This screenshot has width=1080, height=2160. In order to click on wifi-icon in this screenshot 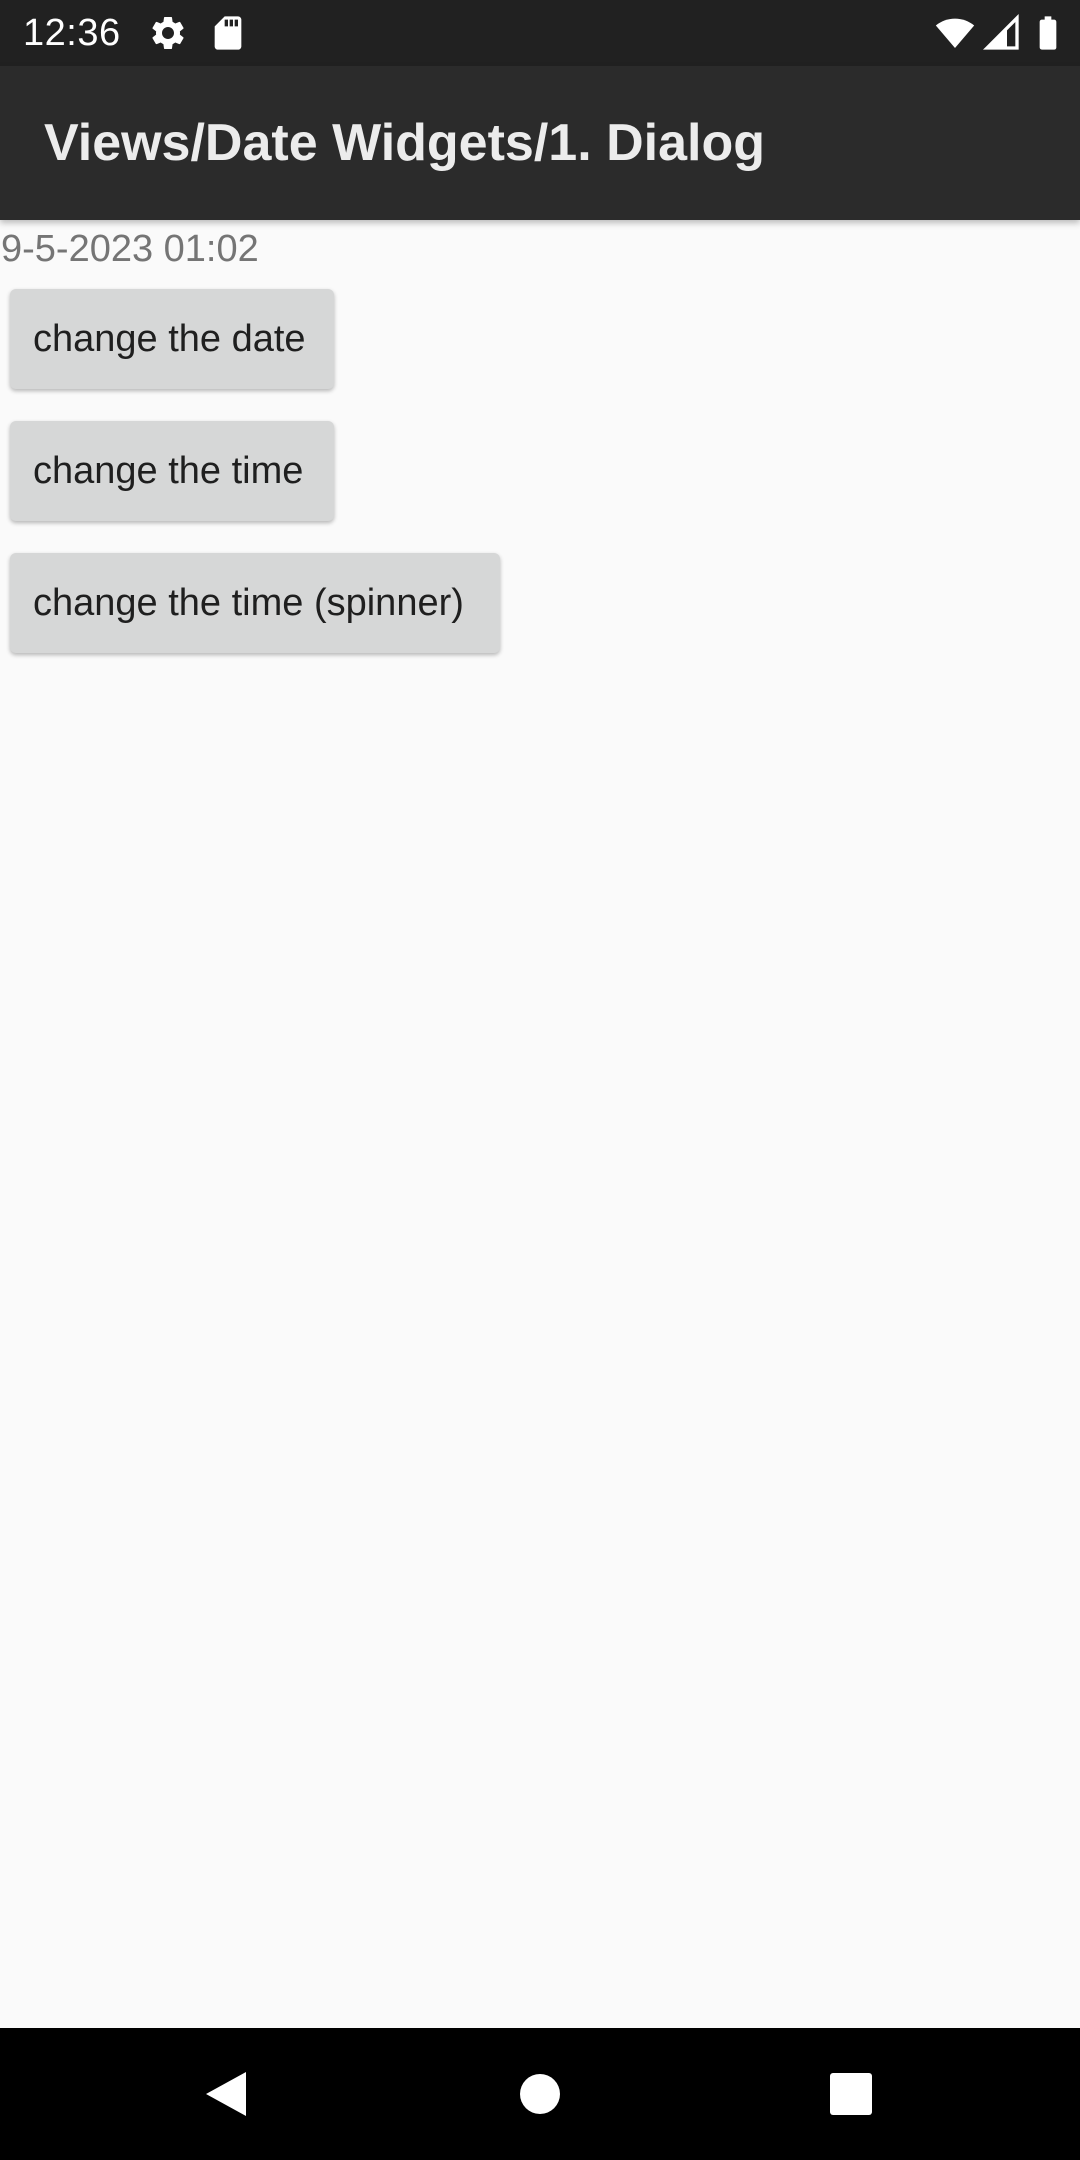, I will do `click(955, 33)`.